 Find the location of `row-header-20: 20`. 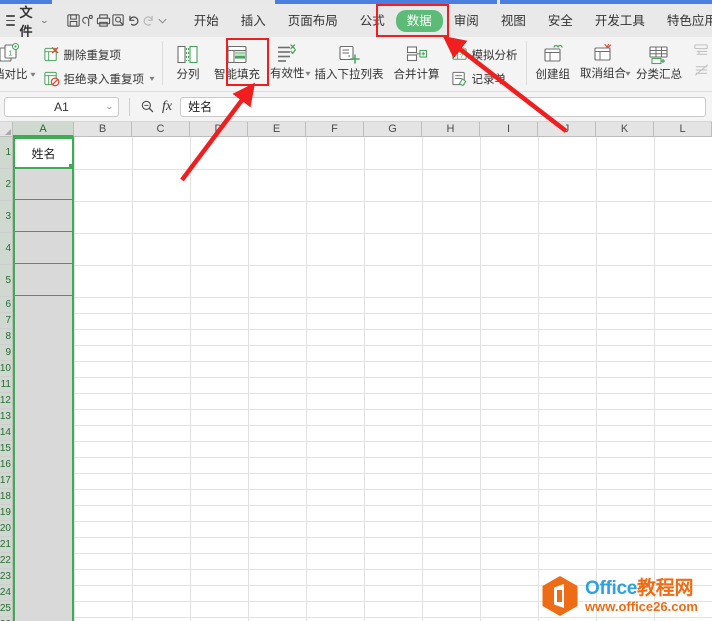

row-header-20: 20 is located at coordinates (6, 529).